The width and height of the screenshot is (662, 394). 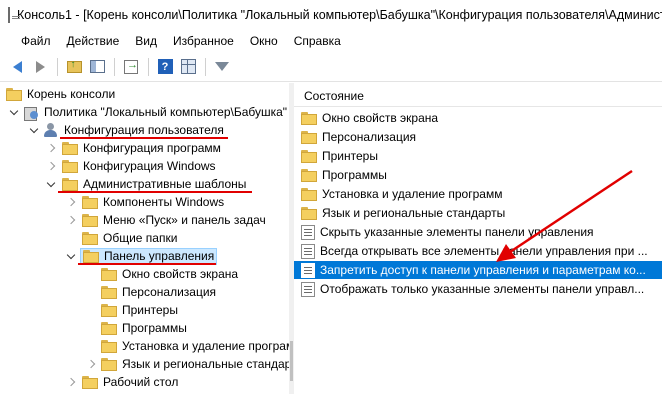 I want to click on up-one-level-button, so click(x=74, y=67).